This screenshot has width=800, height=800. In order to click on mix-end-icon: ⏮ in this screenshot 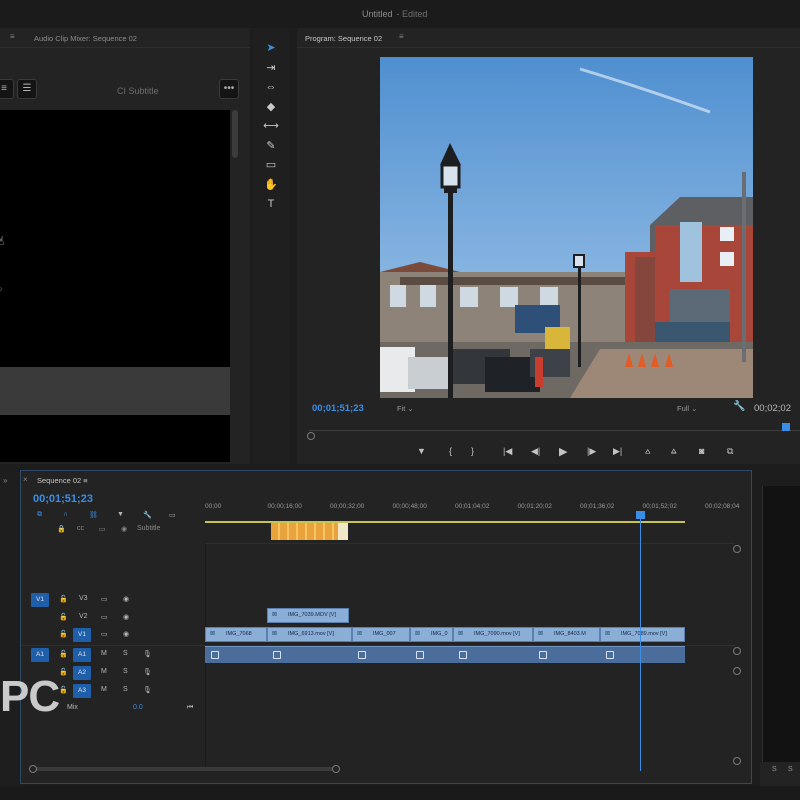, I will do `click(190, 708)`.